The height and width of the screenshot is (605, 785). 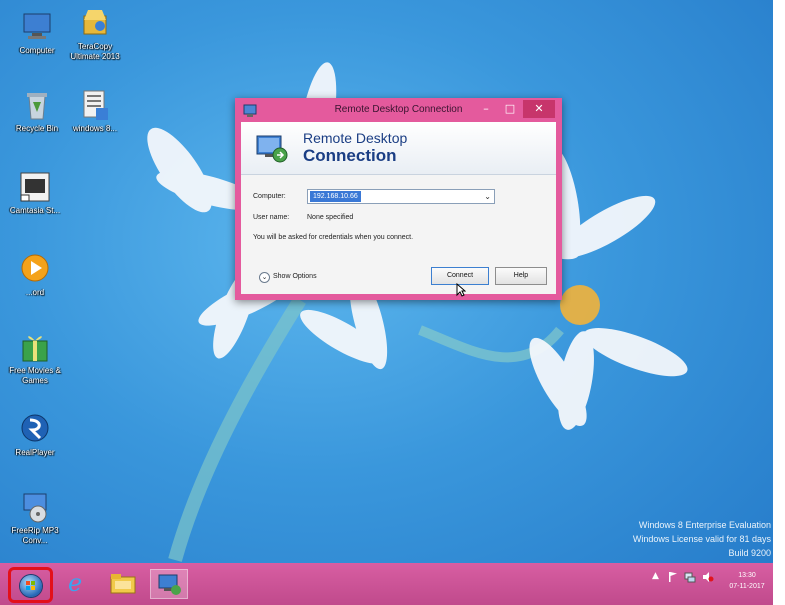 What do you see at coordinates (35, 452) in the screenshot?
I see `desktop-icon-label: RealPlayer` at bounding box center [35, 452].